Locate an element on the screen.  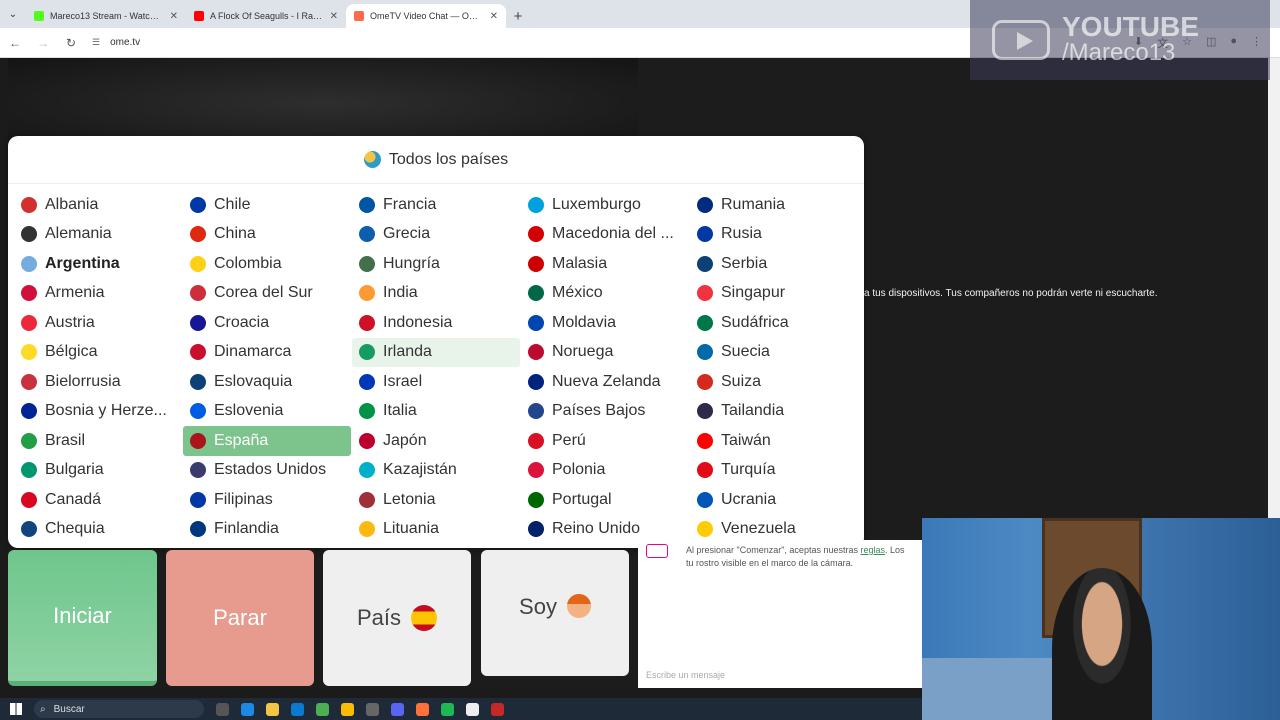
copilot-icon is located at coordinates (247, 709).